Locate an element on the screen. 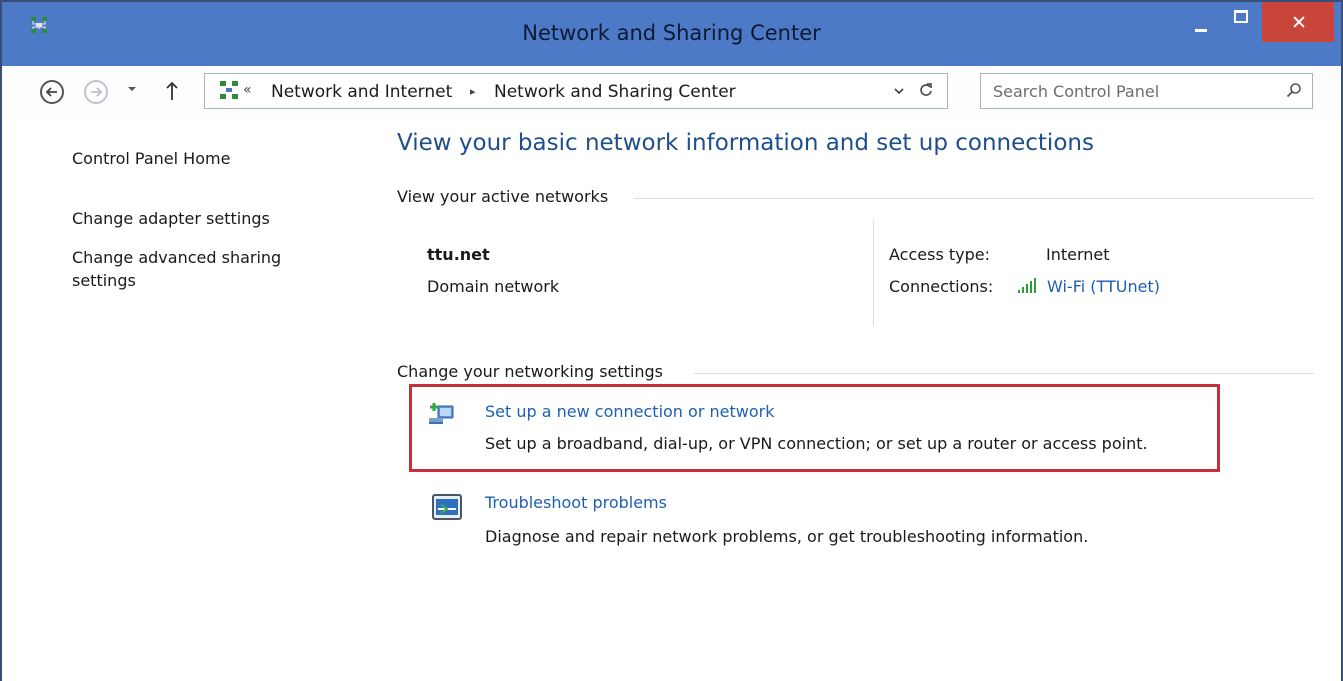 Image resolution: width=1343 pixels, height=681 pixels. access-type-value: Internet is located at coordinates (1078, 254).